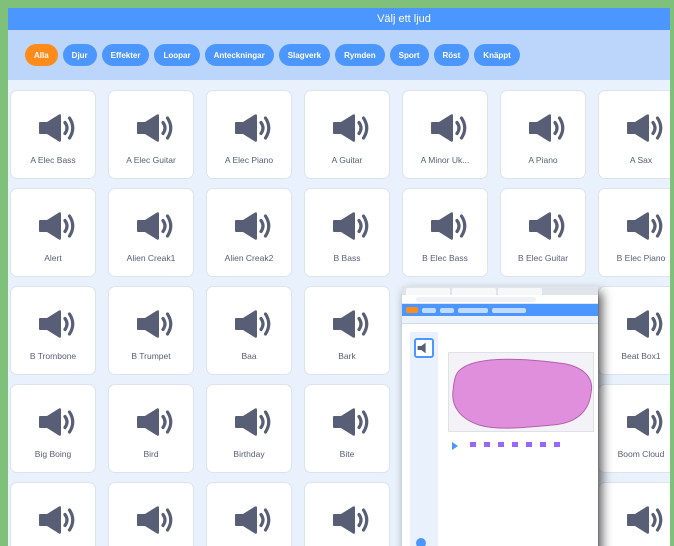 The width and height of the screenshot is (674, 546). What do you see at coordinates (347, 356) in the screenshot?
I see `sound-card-label: Bark` at bounding box center [347, 356].